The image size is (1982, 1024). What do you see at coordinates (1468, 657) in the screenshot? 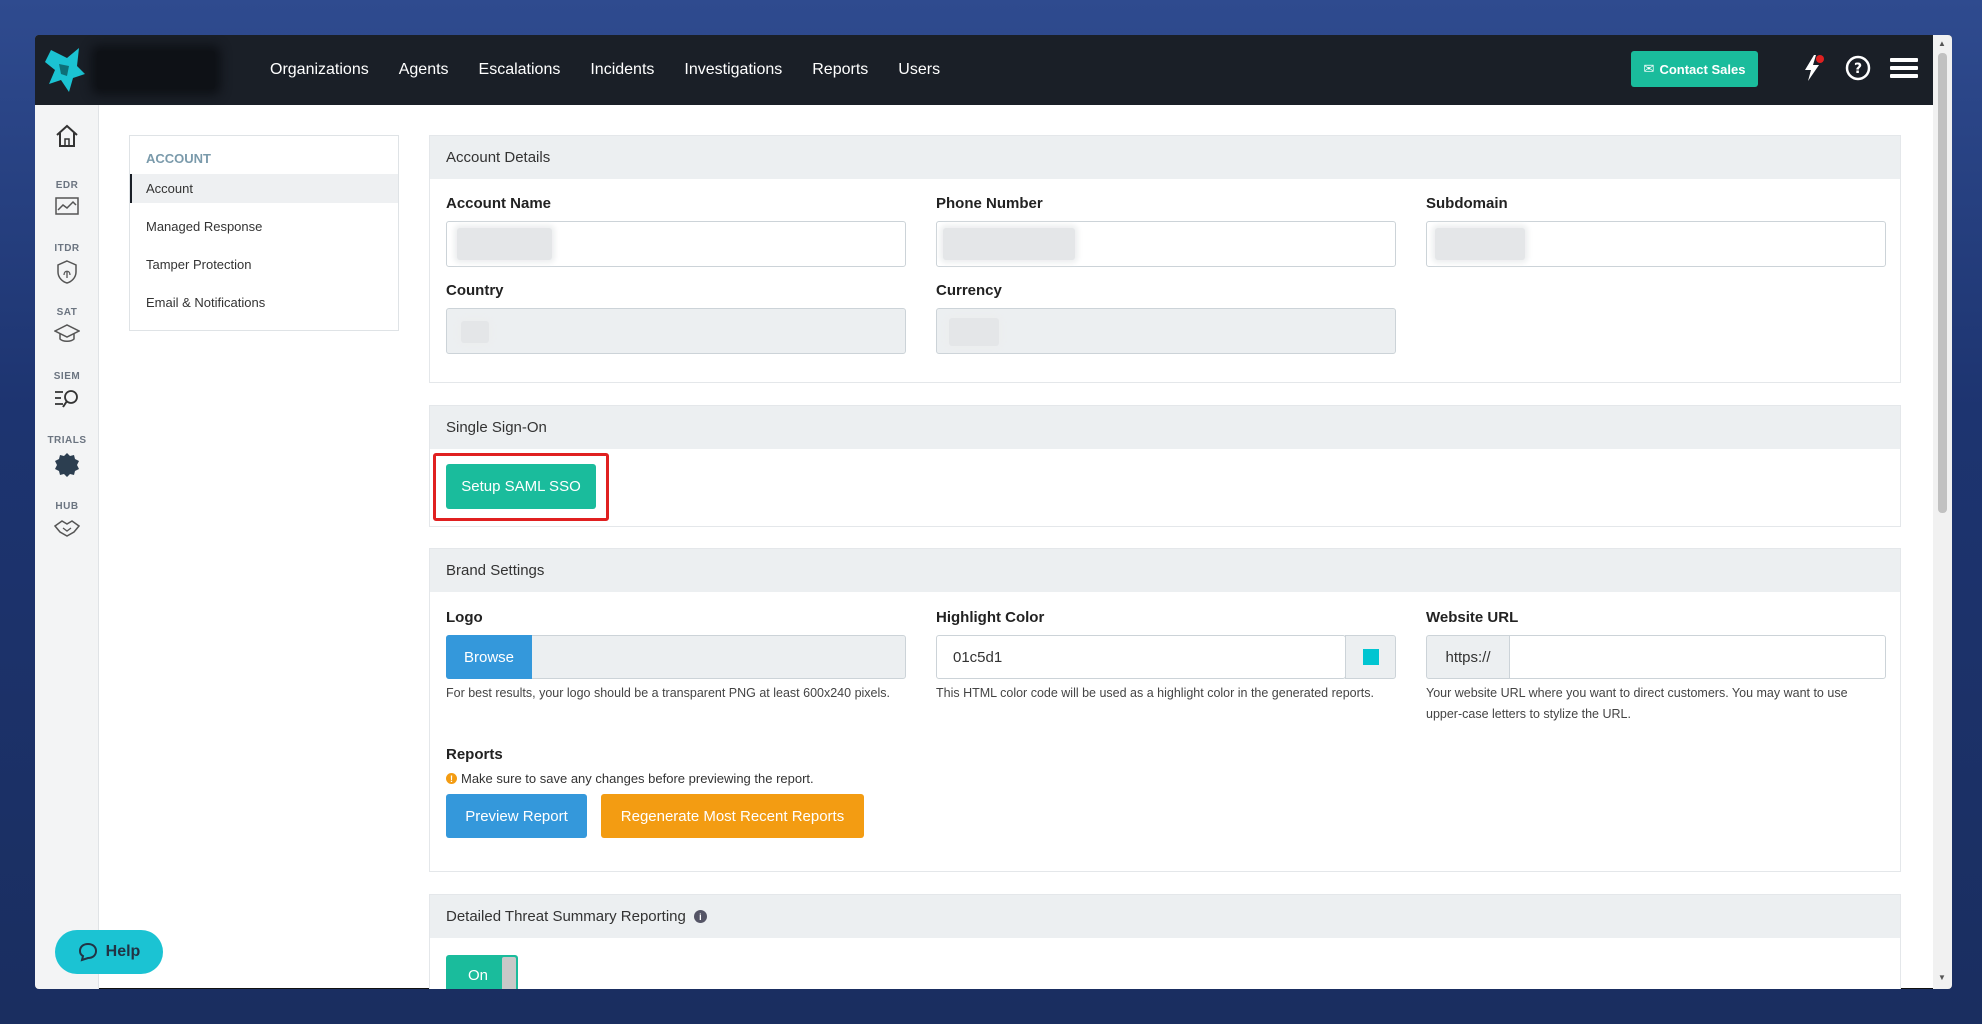
I see `website-prefix: https://` at bounding box center [1468, 657].